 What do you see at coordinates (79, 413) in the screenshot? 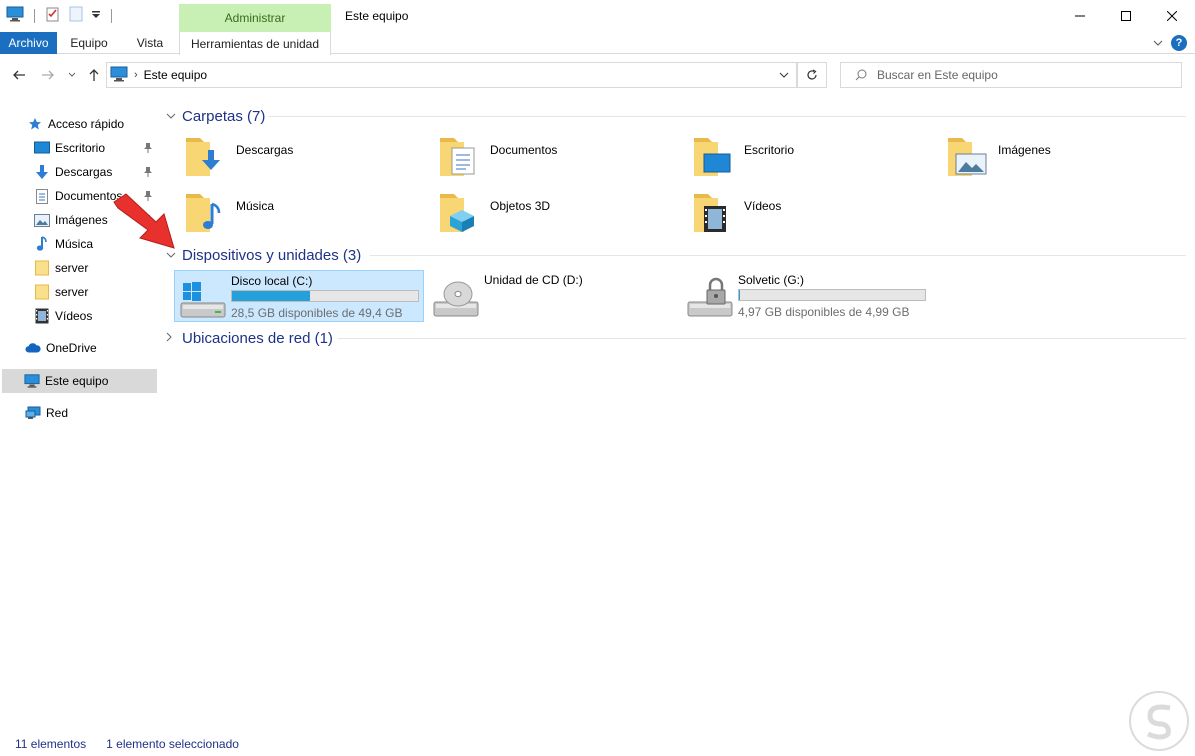
I see `sidebar-item-red: Red` at bounding box center [79, 413].